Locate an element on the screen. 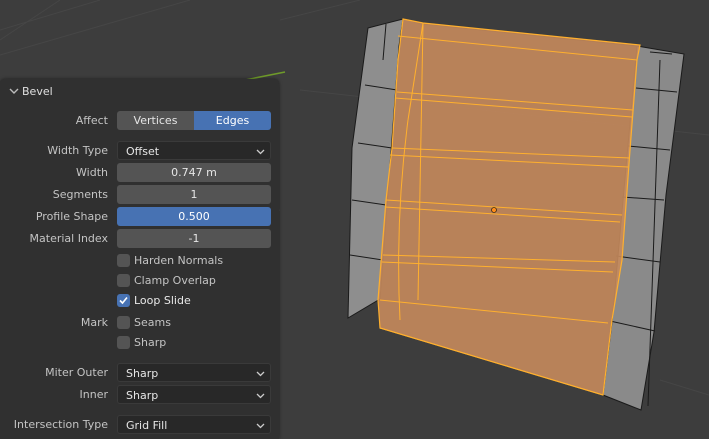  affect-row: Affect Vertices Edges is located at coordinates (139, 121).